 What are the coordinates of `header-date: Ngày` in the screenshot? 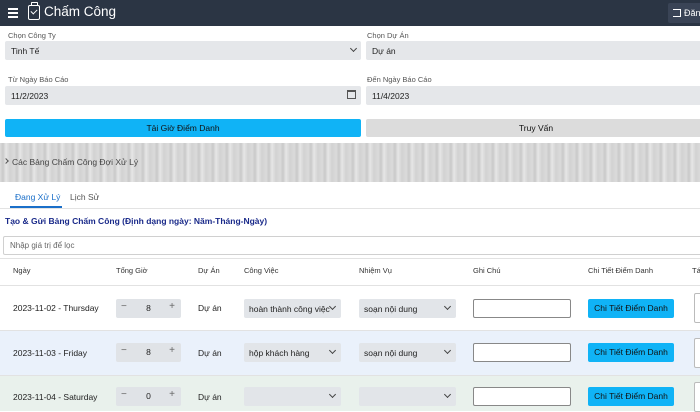 It's located at (22, 270).